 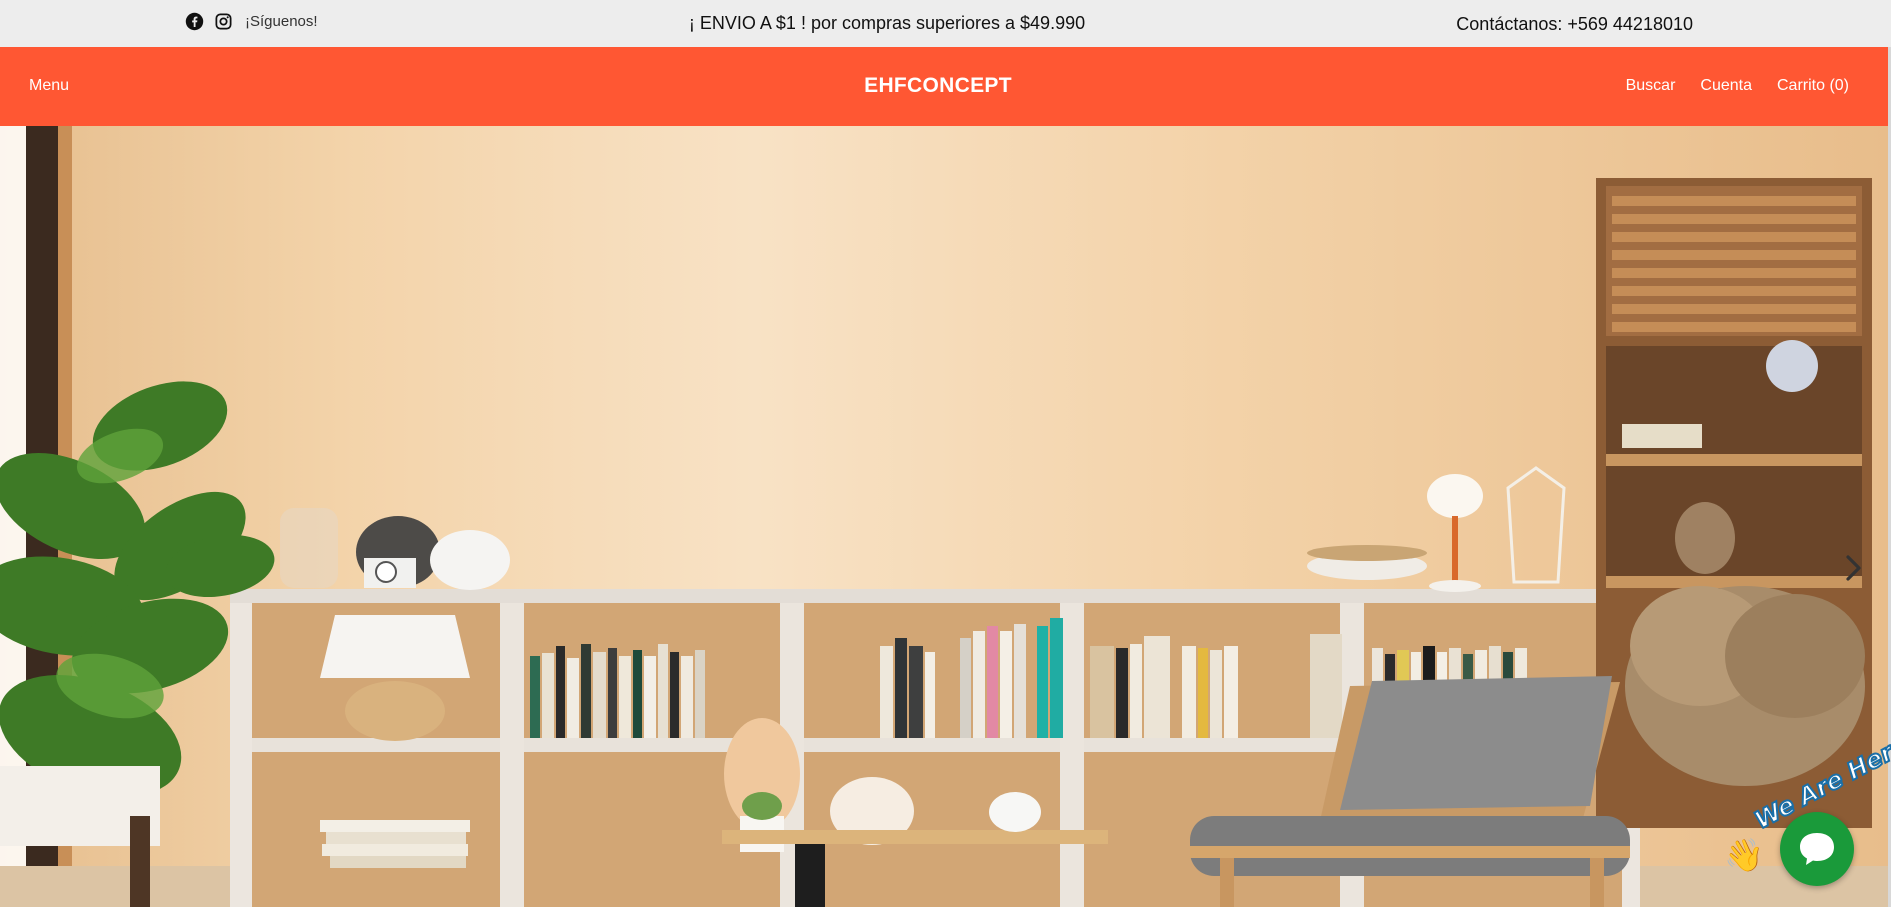 I want to click on waving-hand-icon: 👋, so click(x=1744, y=855).